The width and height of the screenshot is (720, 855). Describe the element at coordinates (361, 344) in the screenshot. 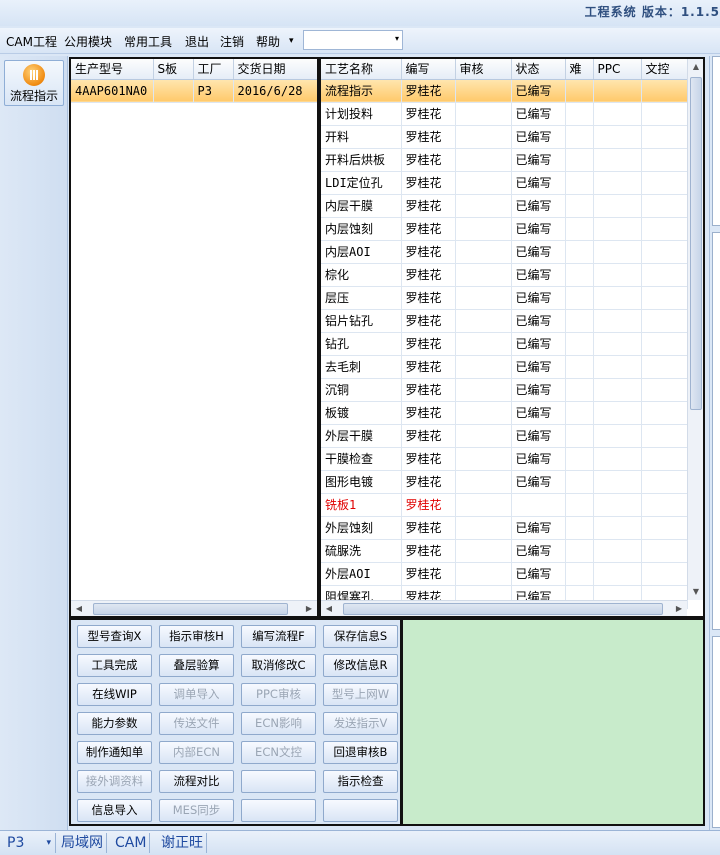

I see `cell-process-name: 钻孔` at that location.